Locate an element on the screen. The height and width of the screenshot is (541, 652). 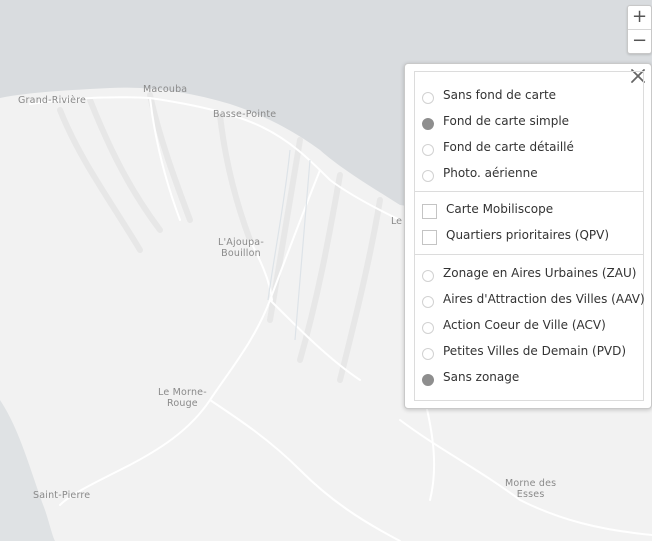
zoning-option-zau: Zonage en Aires Urbaines (ZAU) is located at coordinates (529, 274).